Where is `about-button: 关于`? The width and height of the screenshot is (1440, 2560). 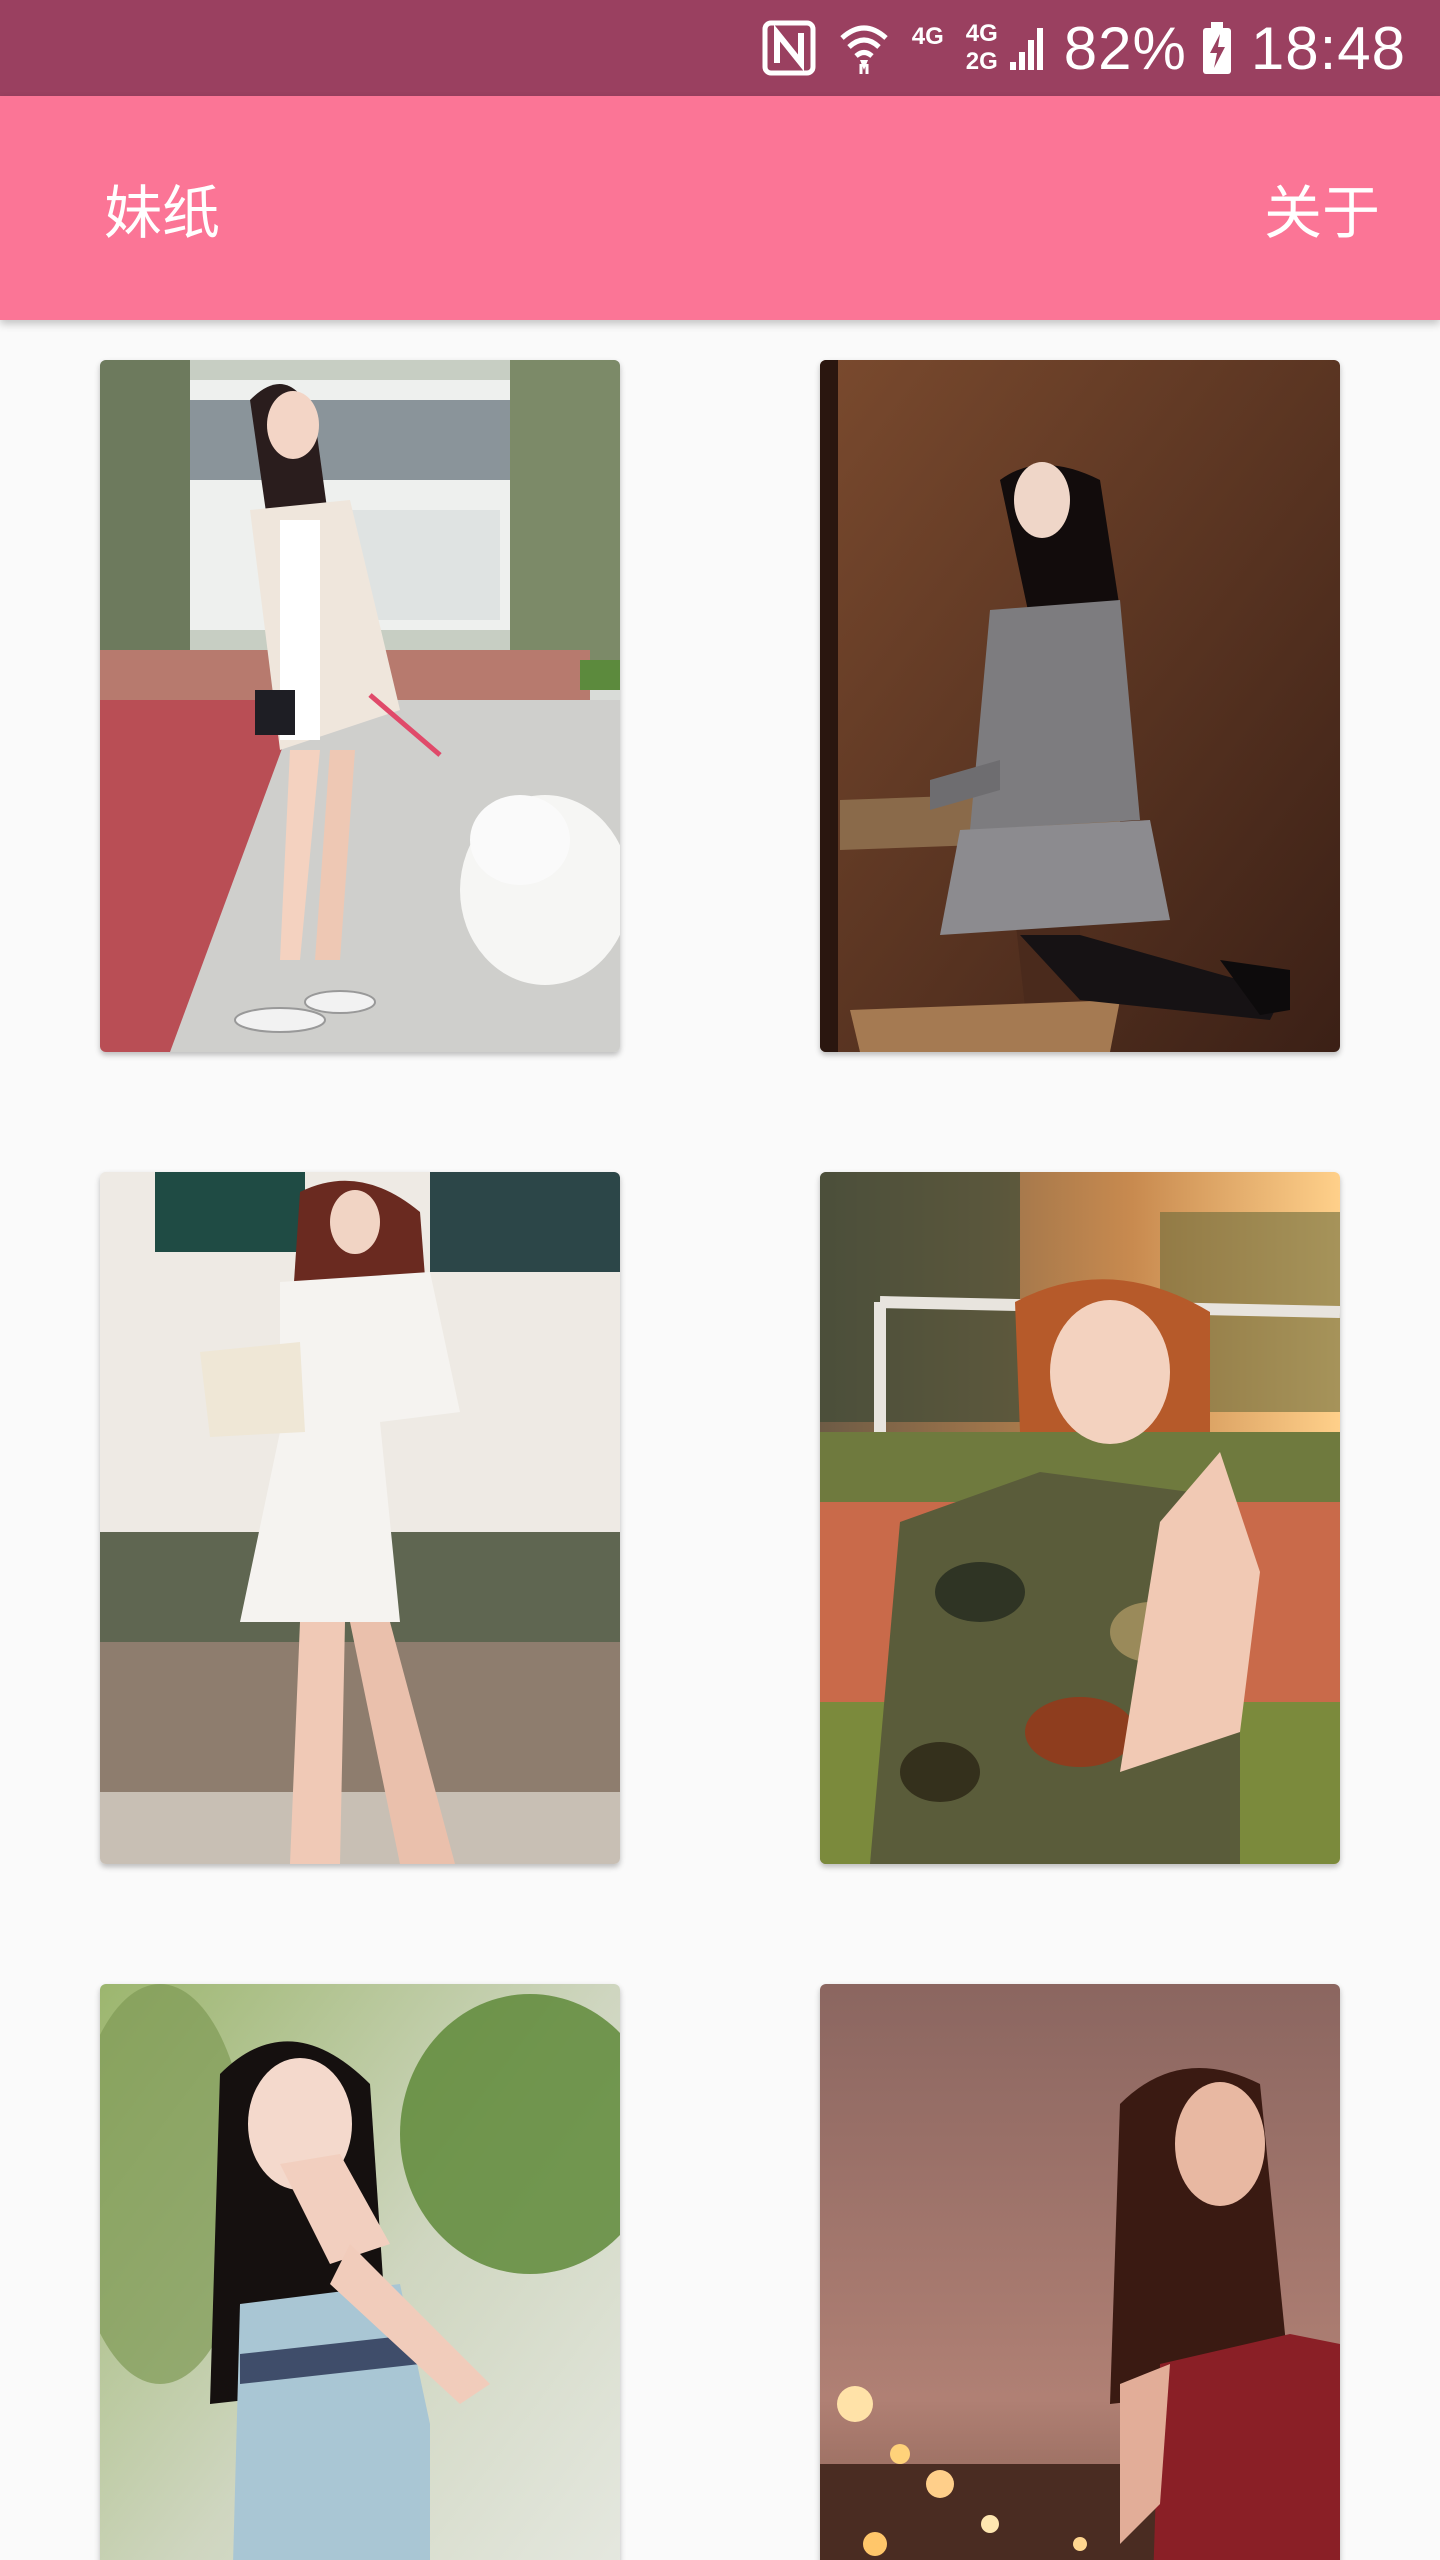
about-button: 关于 is located at coordinates (1322, 208).